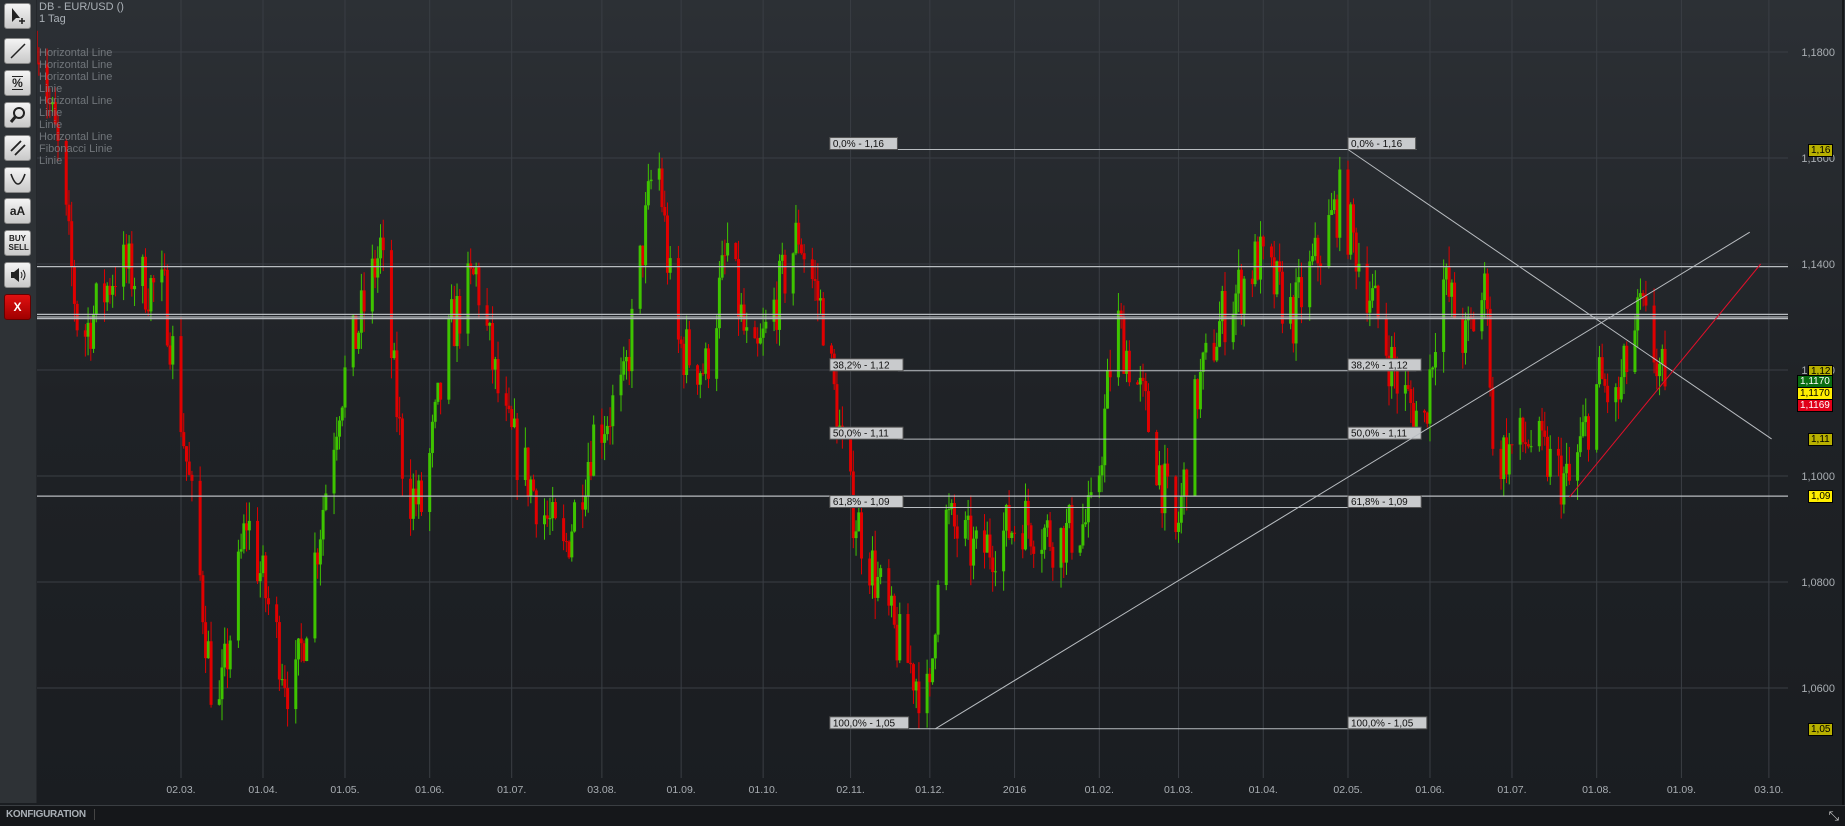 The width and height of the screenshot is (1845, 826). I want to click on x-tick-label: 01.03., so click(1178, 790).